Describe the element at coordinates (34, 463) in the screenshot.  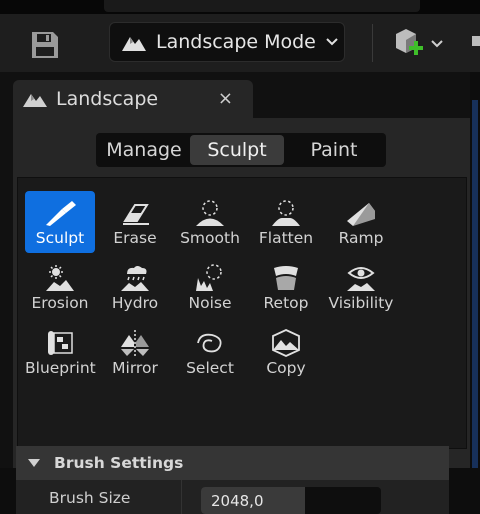
I see `collapse-arrow-icon` at that location.